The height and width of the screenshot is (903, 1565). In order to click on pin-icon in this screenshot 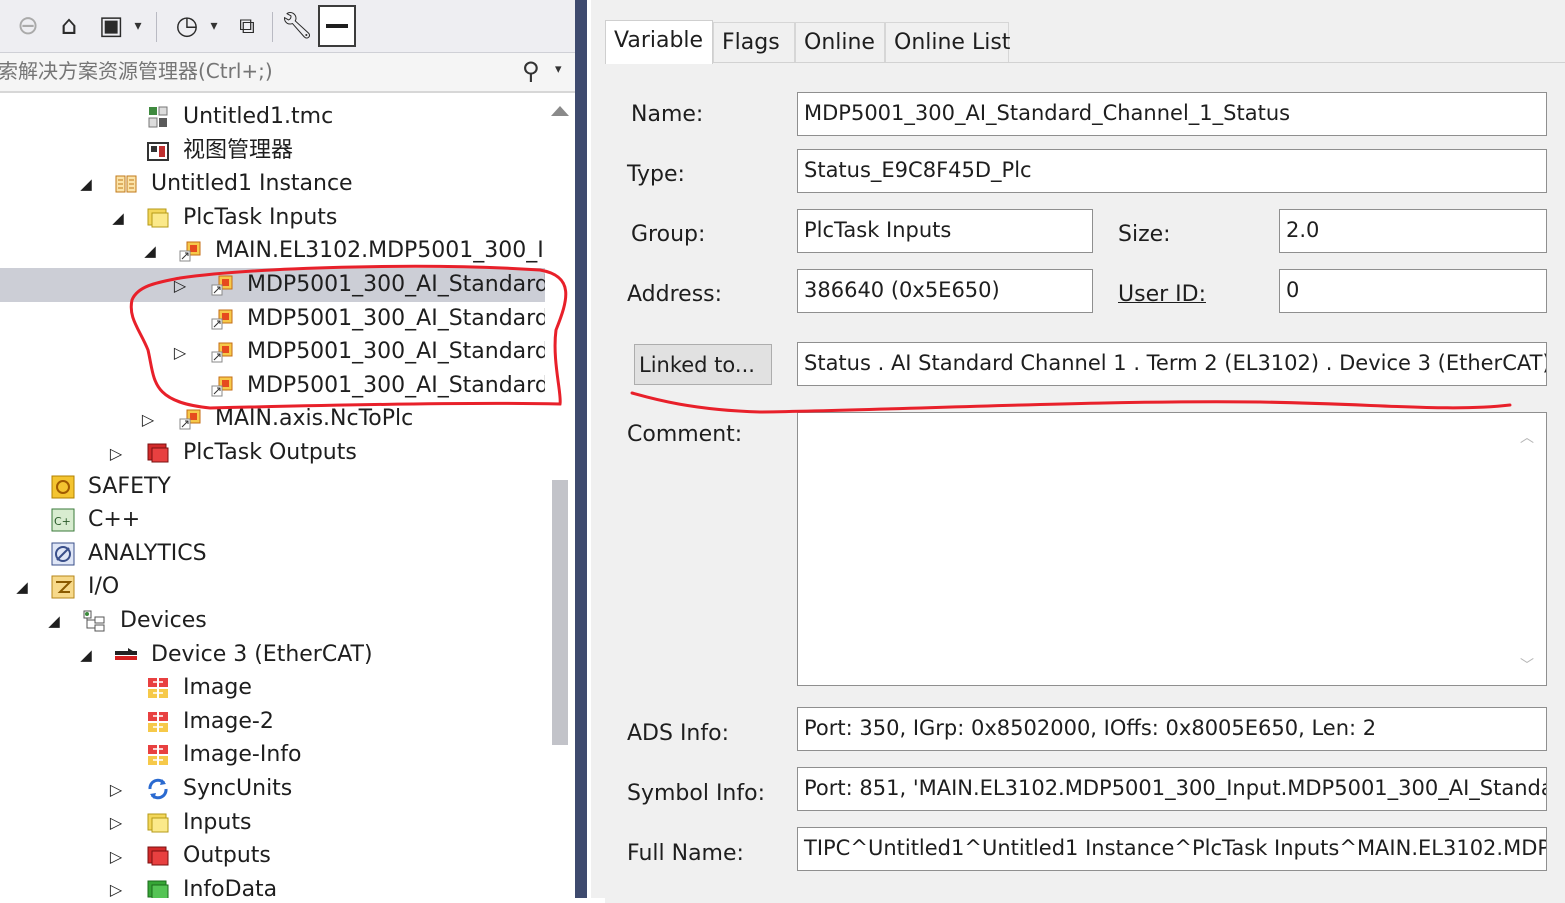, I will do `click(337, 26)`.